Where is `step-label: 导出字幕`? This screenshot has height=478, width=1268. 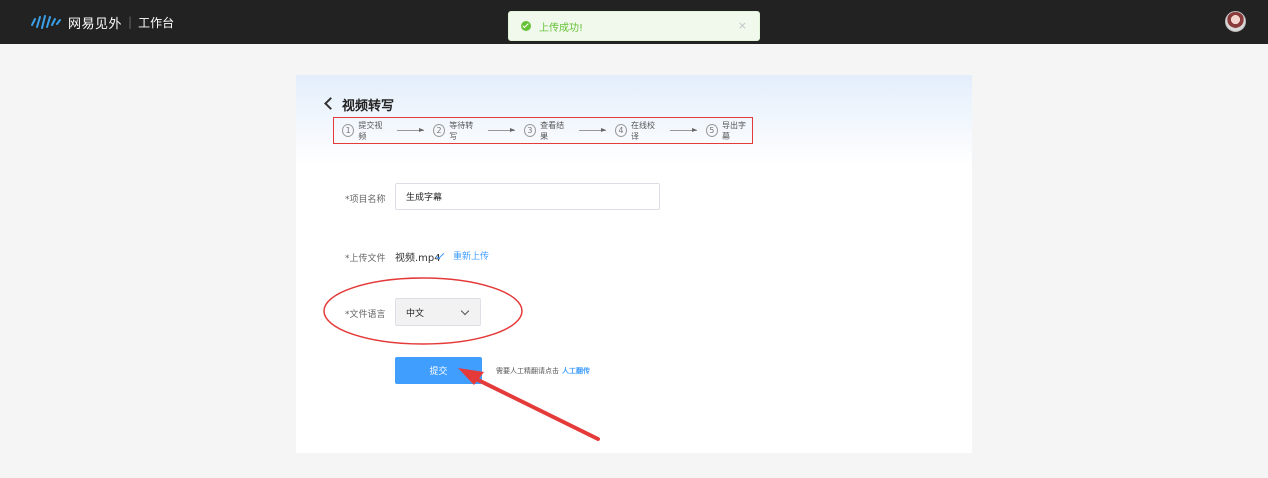 step-label: 导出字幕 is located at coordinates (733, 130).